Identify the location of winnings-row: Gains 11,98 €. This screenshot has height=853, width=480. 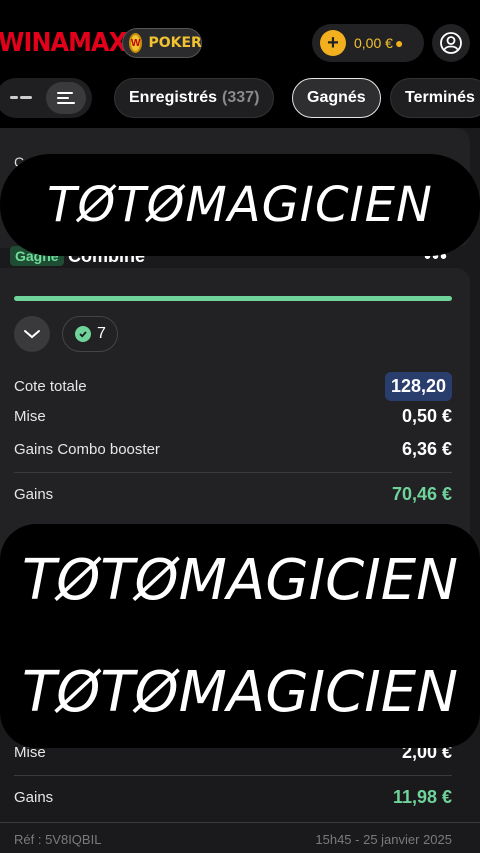
(233, 797).